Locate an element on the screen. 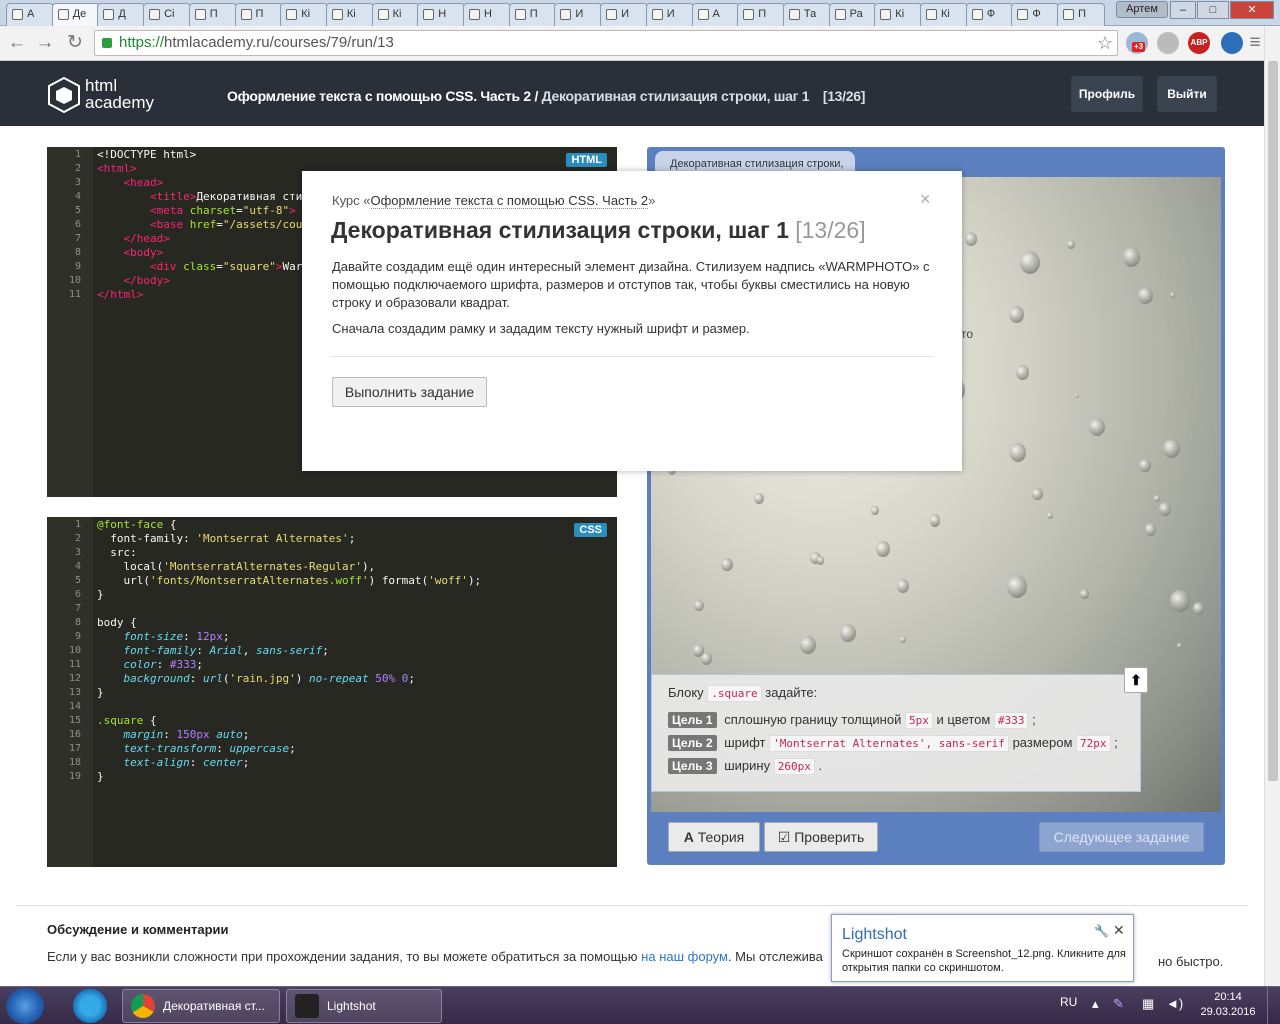 This screenshot has width=1280, height=1024. extension-icon: +3 is located at coordinates (1137, 43).